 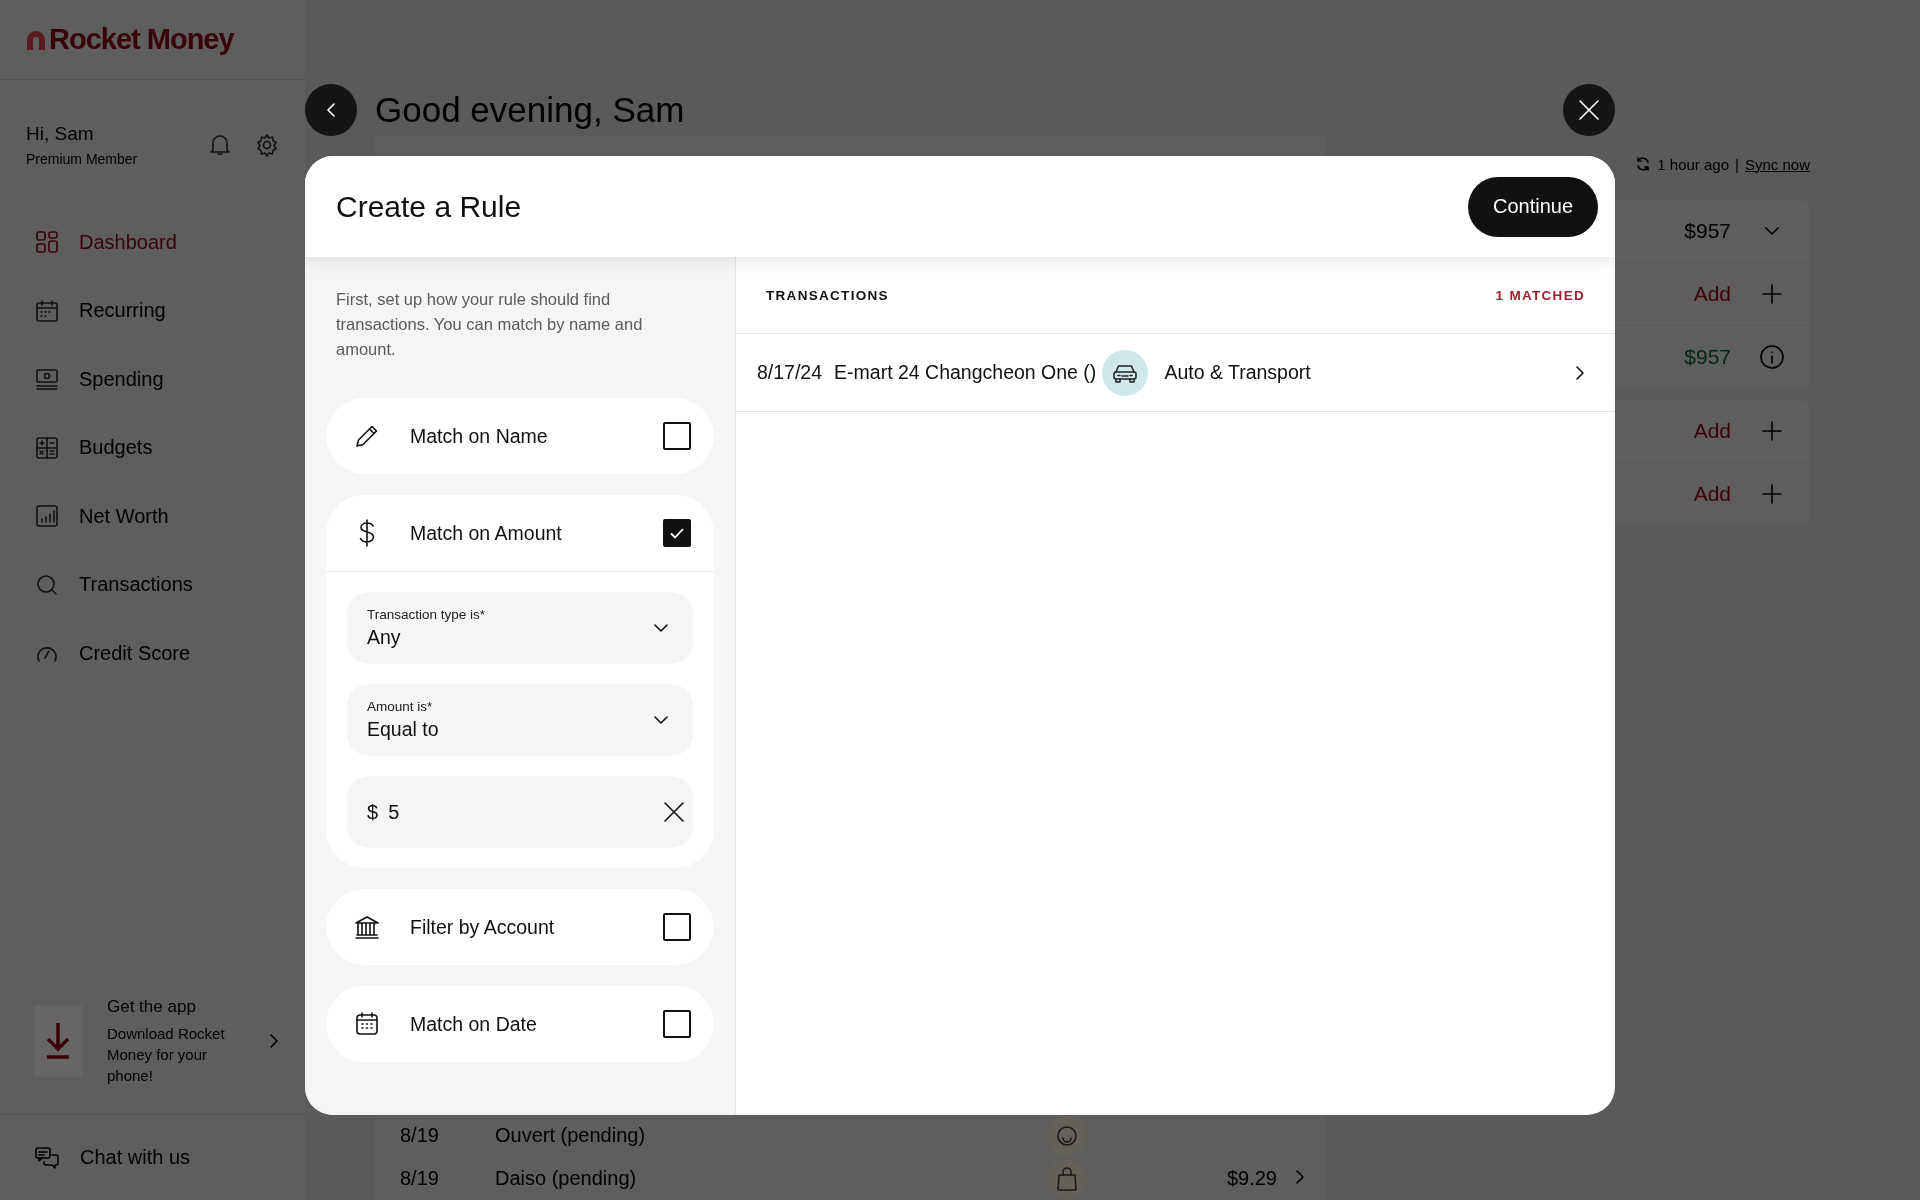 What do you see at coordinates (479, 436) in the screenshot?
I see `criteria-label: Match on Name` at bounding box center [479, 436].